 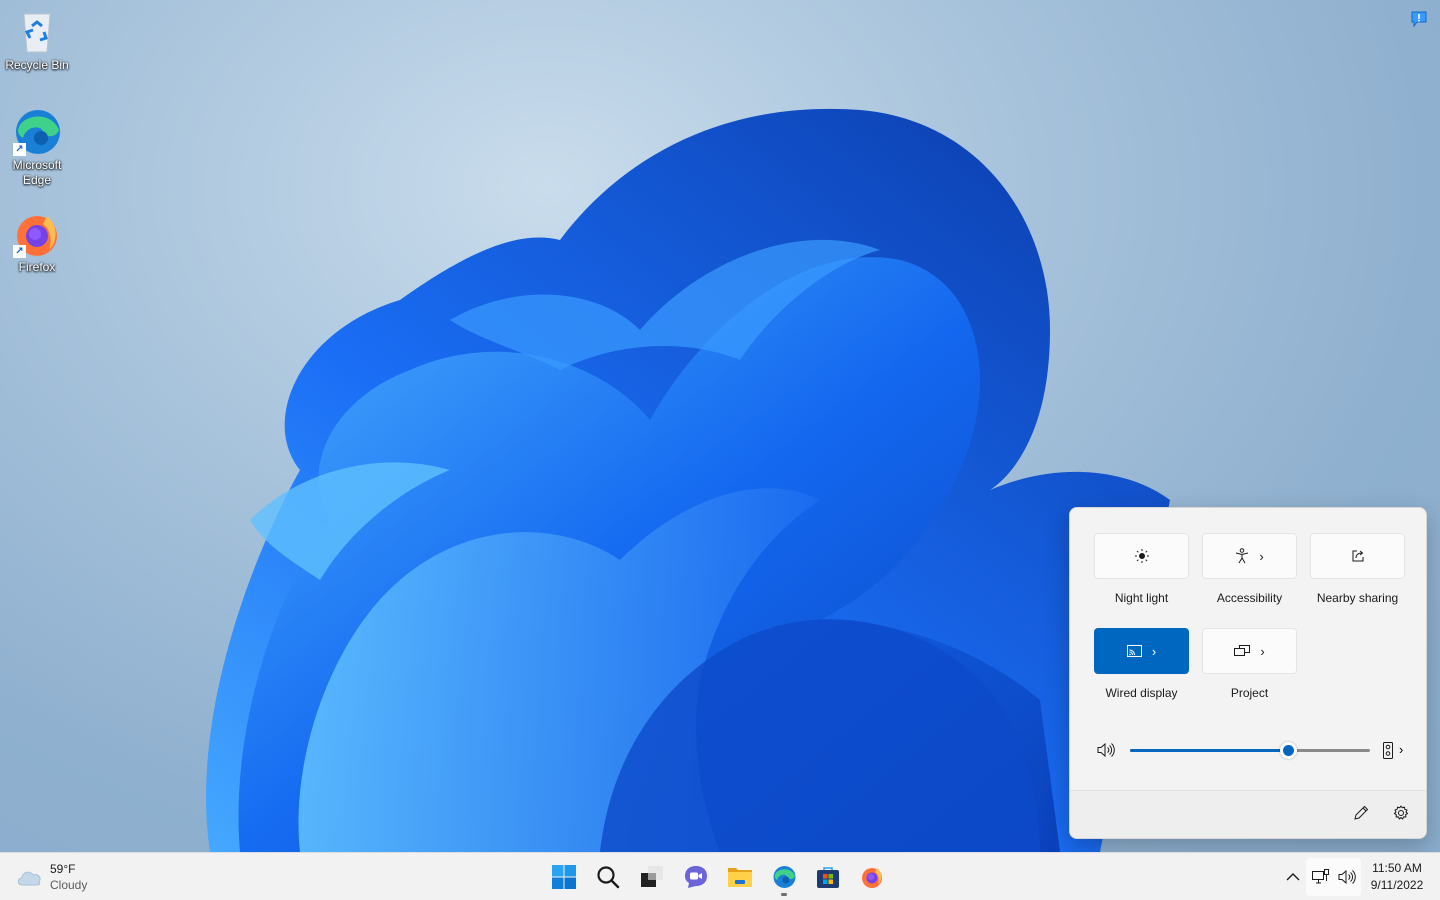 I want to click on taskbar-clock: 11:50 AM 9/11/2022, so click(x=1397, y=877).